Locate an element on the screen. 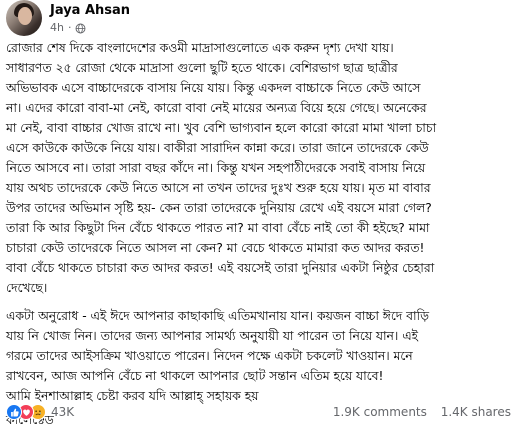  post-time: 4h is located at coordinates (57, 28).